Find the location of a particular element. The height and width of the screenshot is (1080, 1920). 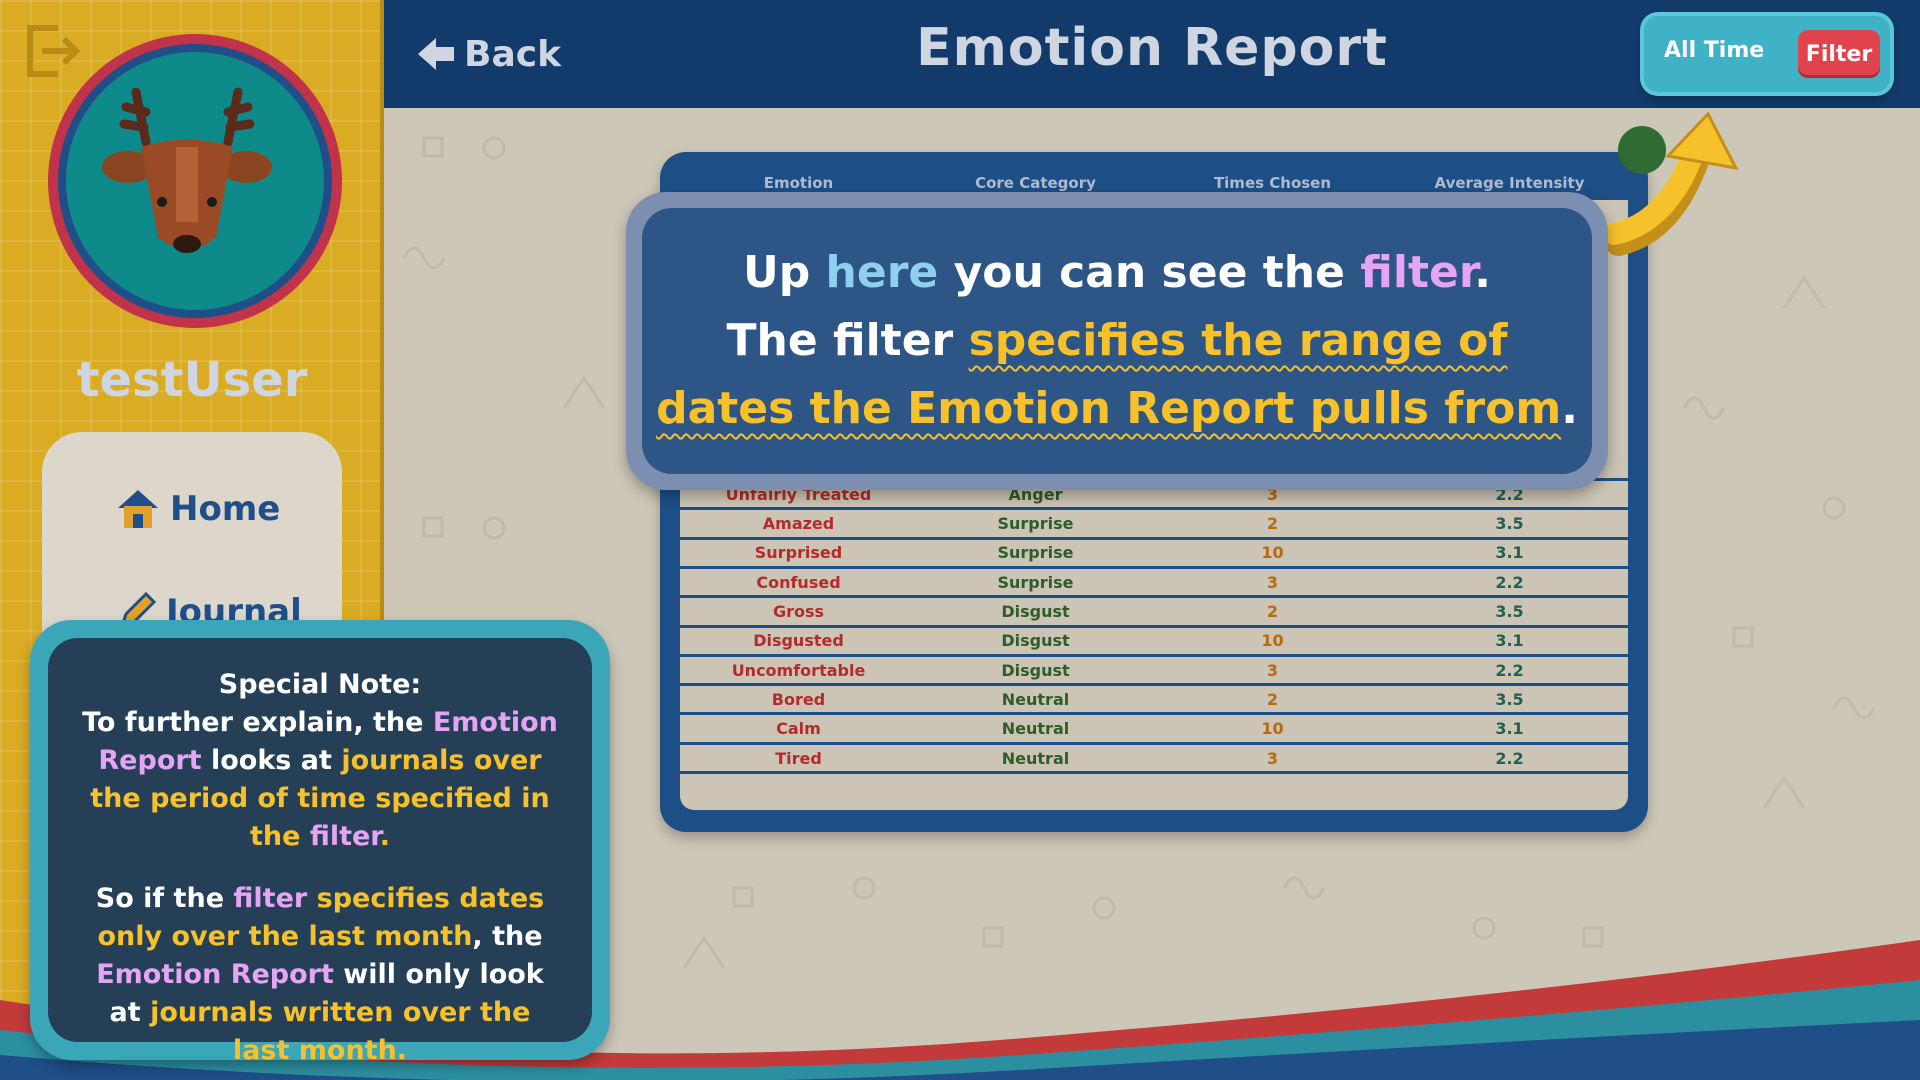

callout-text-part: The filter is located at coordinates (847, 340).